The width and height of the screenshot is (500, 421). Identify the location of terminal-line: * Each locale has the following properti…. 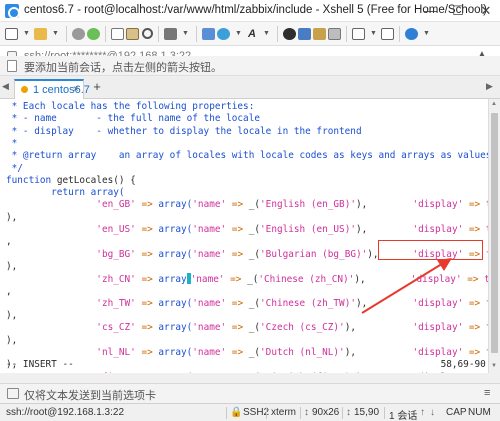
(130, 107).